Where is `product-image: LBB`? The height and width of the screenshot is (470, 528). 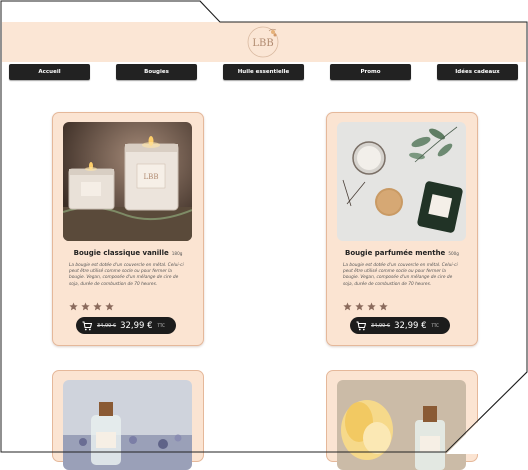
product-image: LBB is located at coordinates (127, 181).